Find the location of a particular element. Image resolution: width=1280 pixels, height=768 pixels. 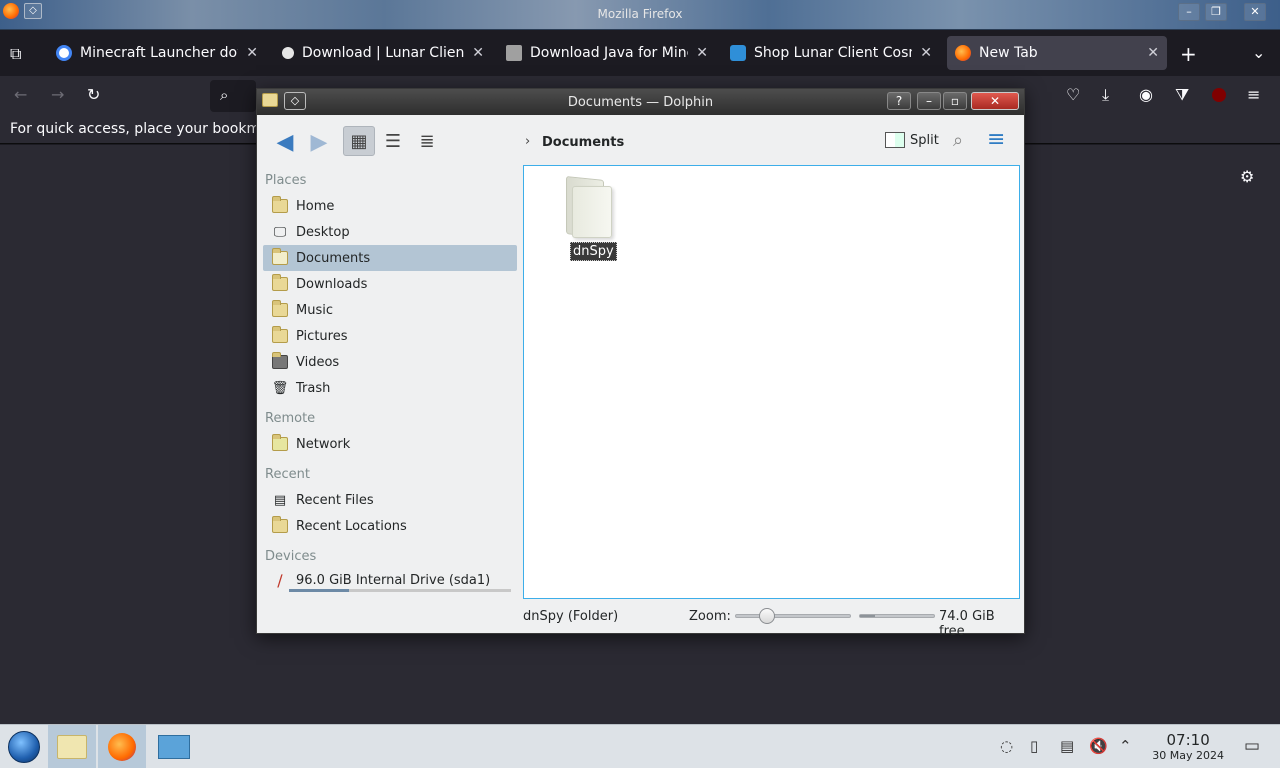

place-pictures: Pictures is located at coordinates (390, 336).